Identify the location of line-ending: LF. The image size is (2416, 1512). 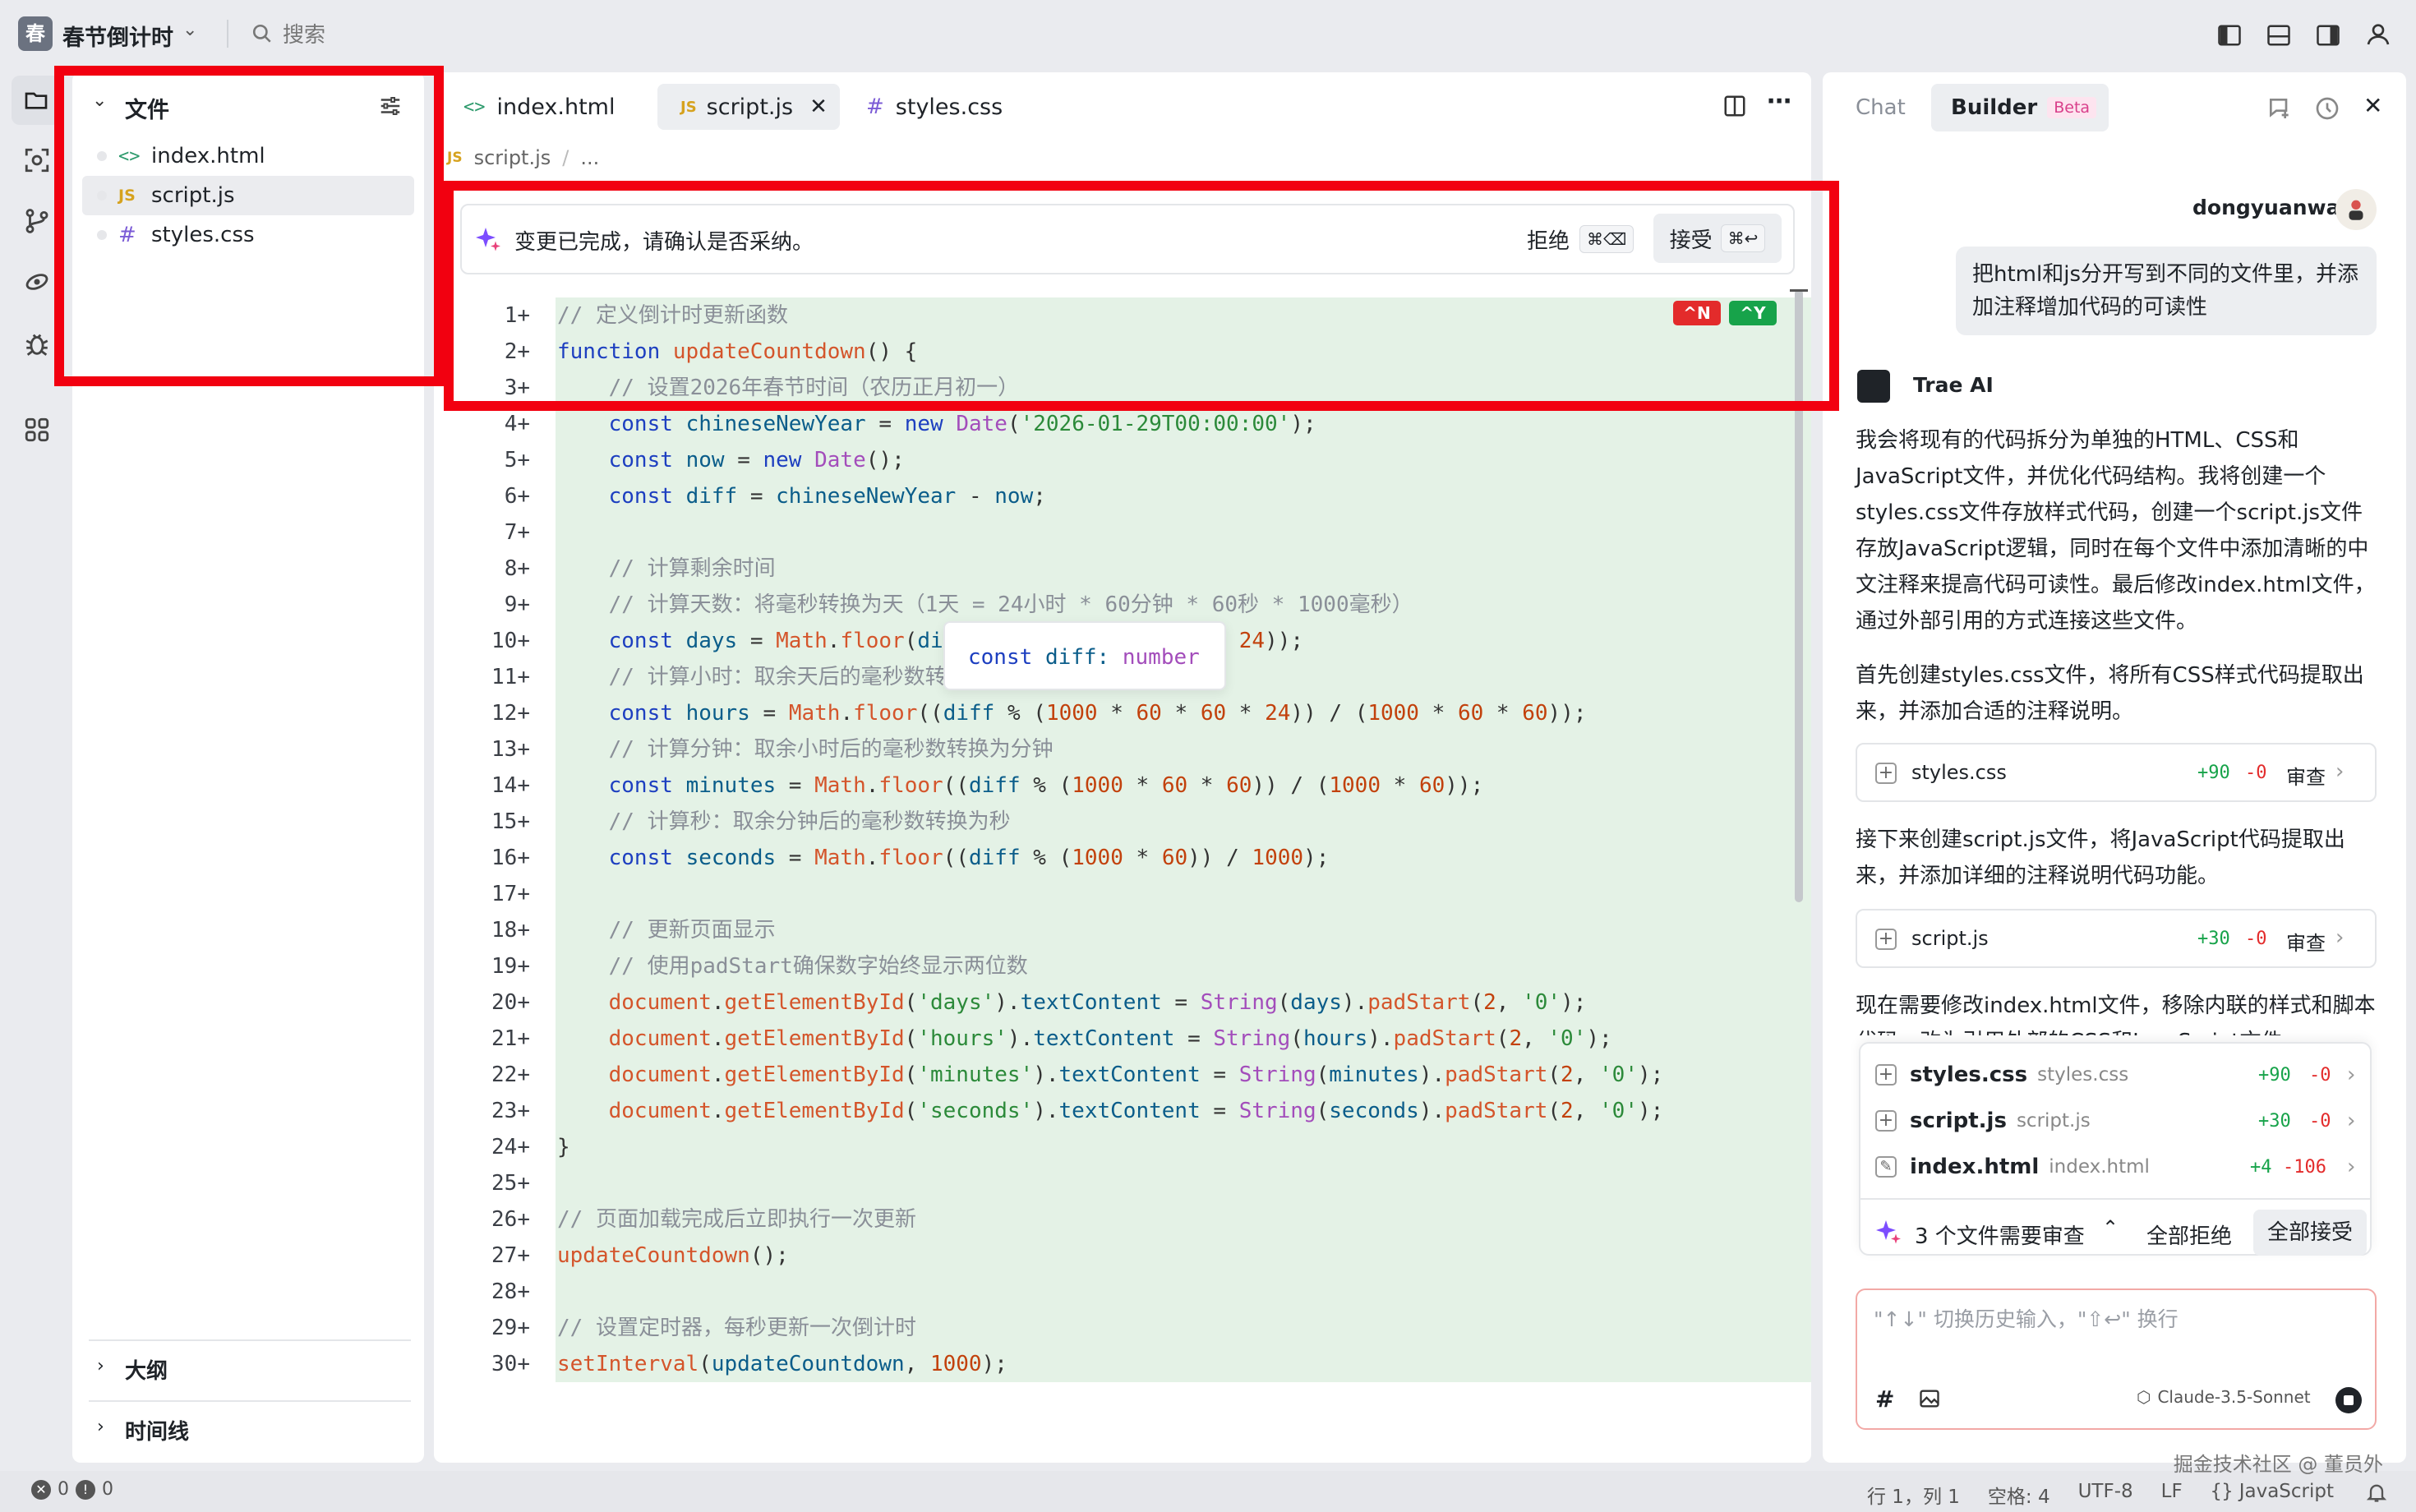
(2172, 1495).